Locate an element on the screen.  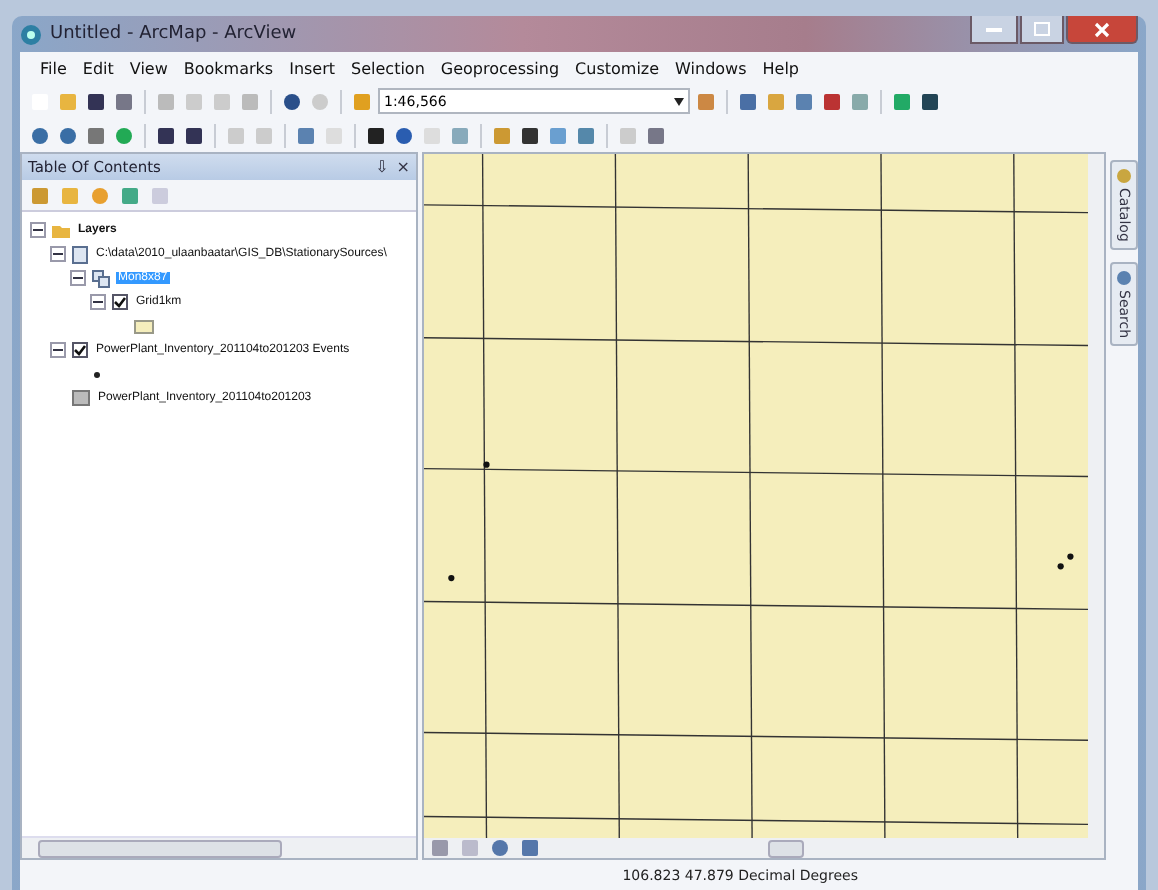
dropdown-caret-icon is located at coordinates (679, 101).